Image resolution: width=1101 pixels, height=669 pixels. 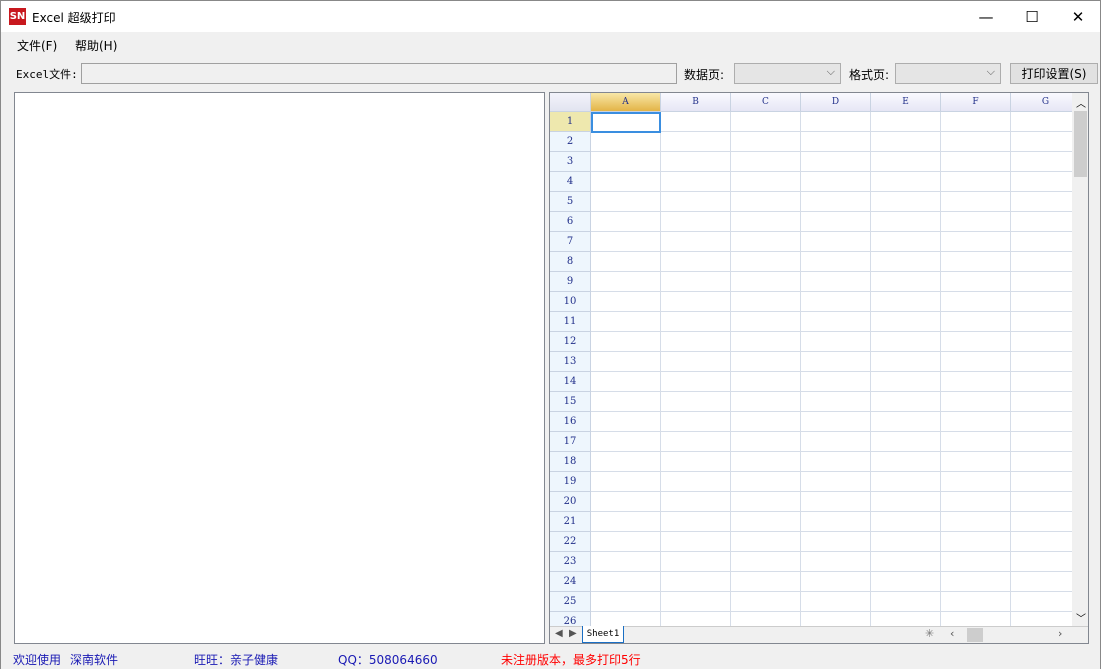 What do you see at coordinates (626, 102) in the screenshot?
I see `column-header: A` at bounding box center [626, 102].